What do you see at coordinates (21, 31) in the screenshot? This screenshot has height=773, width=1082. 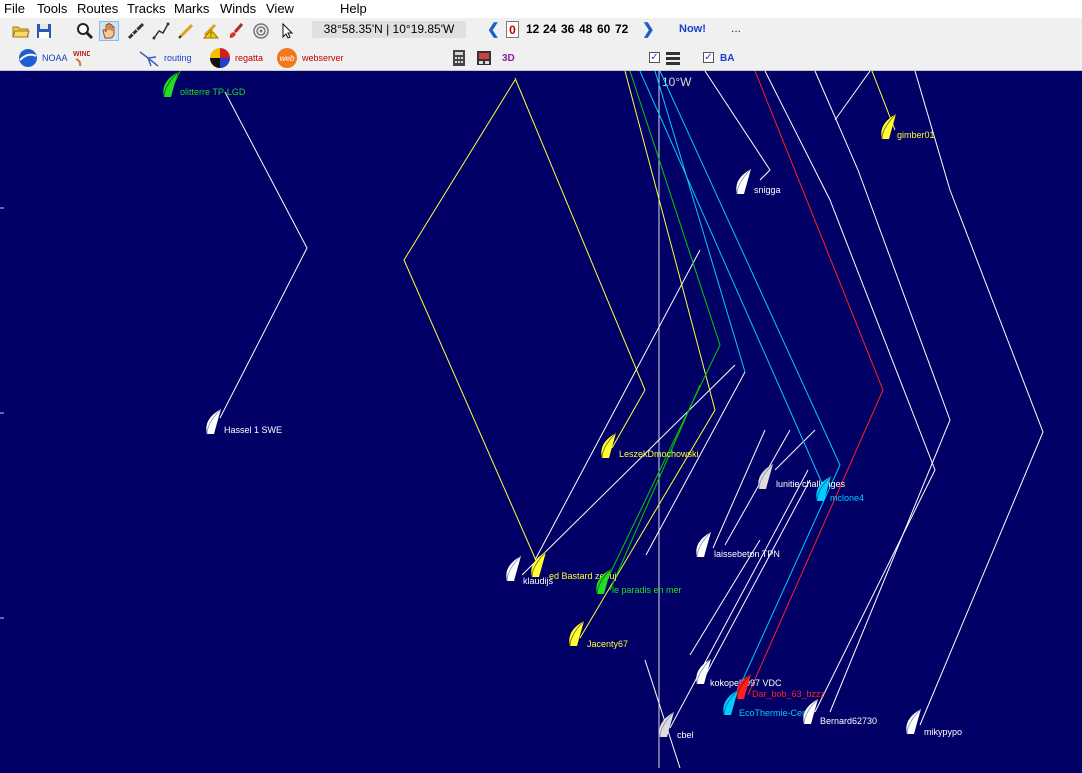 I see `open-folder-icon` at bounding box center [21, 31].